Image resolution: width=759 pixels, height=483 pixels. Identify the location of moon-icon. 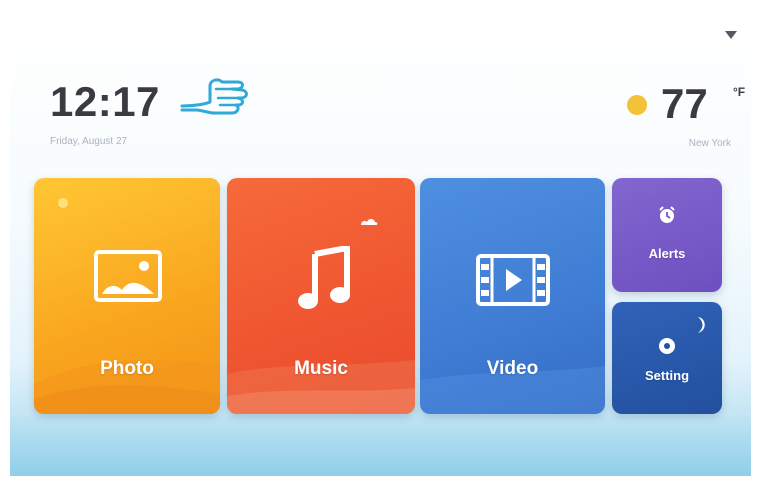
(701, 325).